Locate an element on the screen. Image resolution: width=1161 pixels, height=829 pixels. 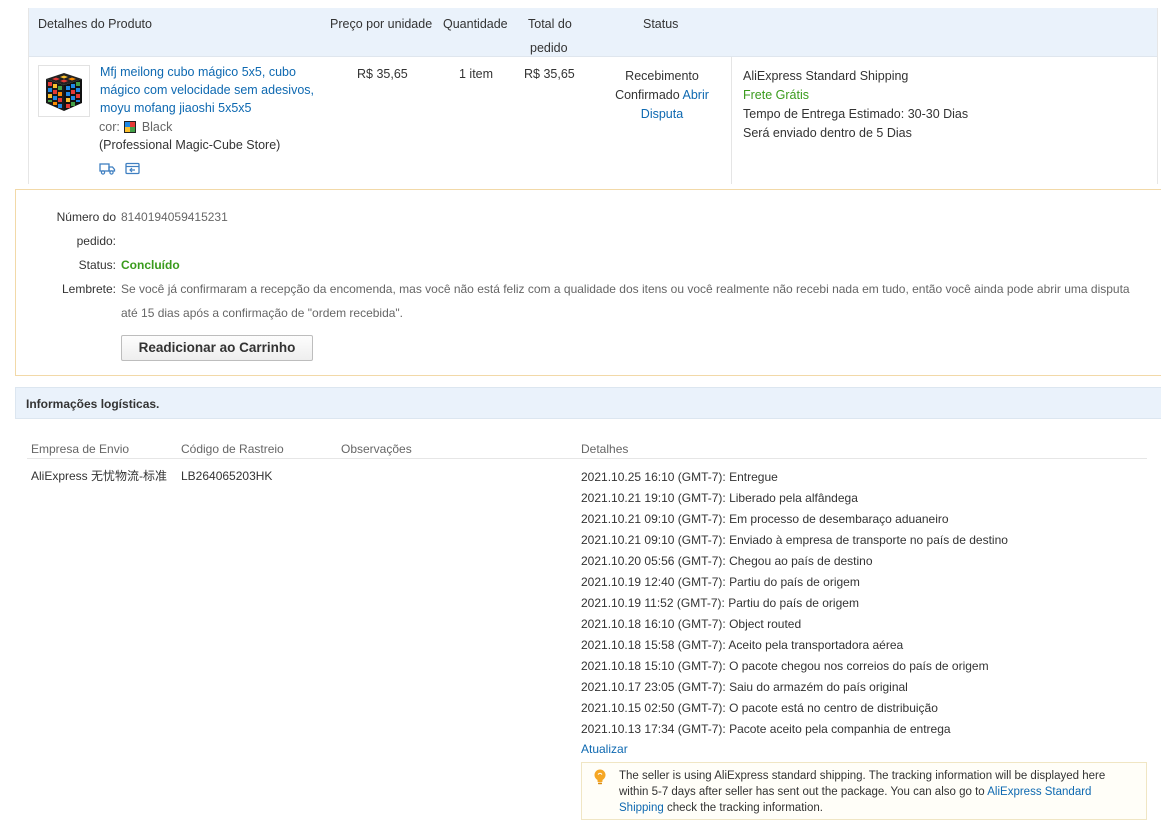
eta-value: 30-30 Dias is located at coordinates (938, 114).